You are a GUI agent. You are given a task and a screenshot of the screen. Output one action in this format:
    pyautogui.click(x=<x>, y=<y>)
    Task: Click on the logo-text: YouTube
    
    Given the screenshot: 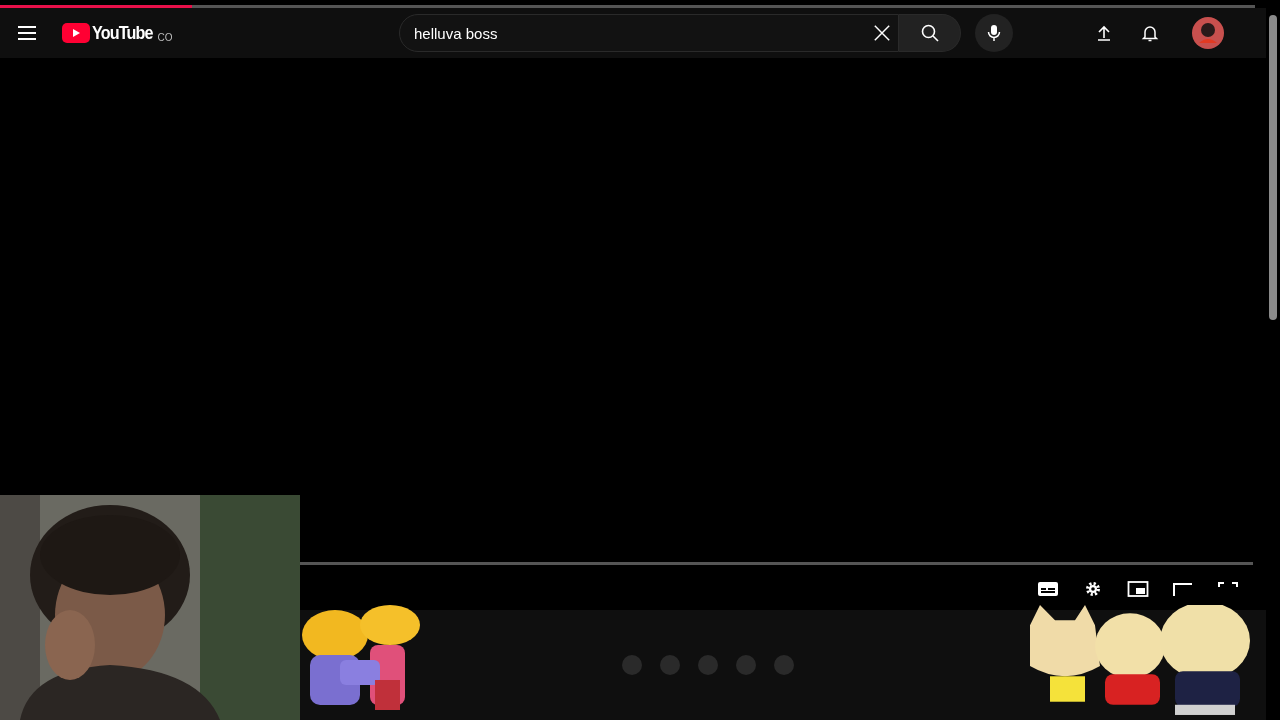 What is the action you would take?
    pyautogui.click(x=122, y=33)
    